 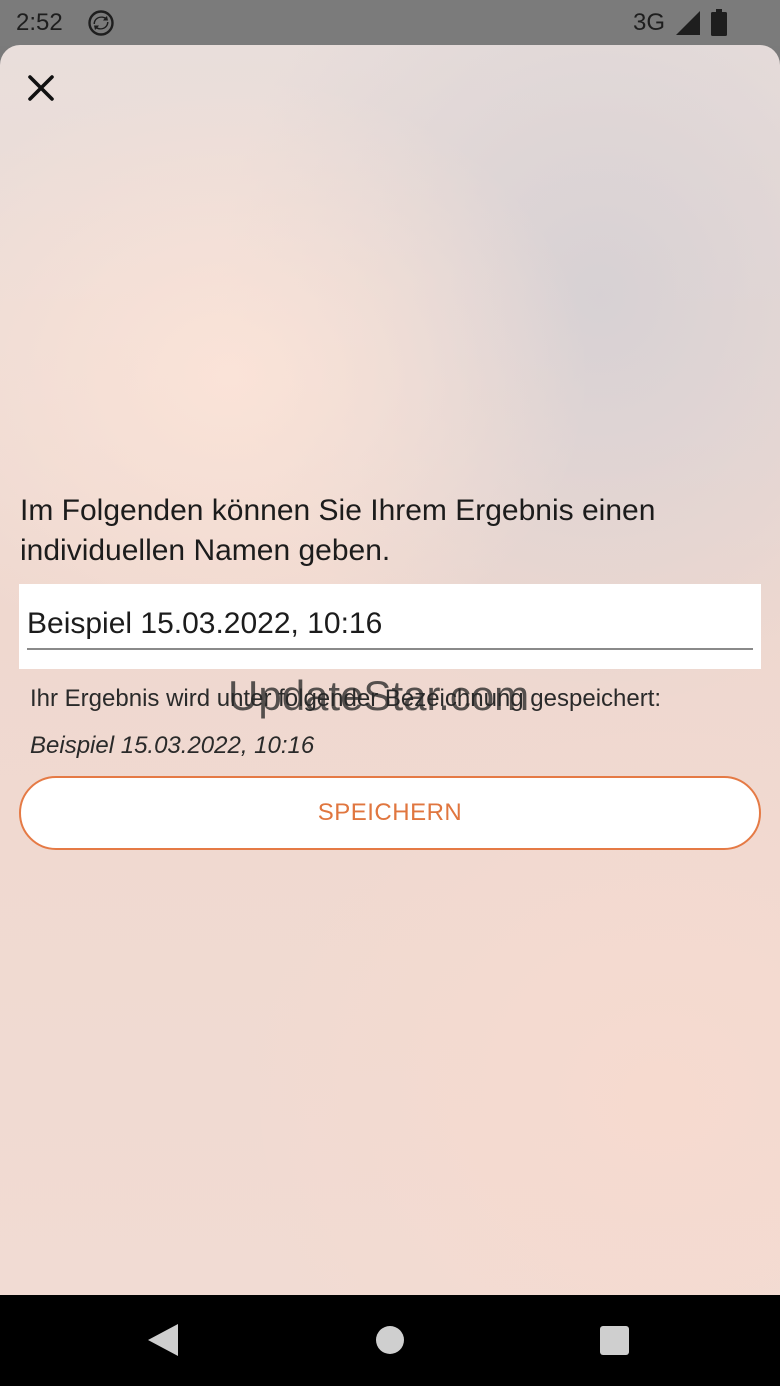 I want to click on navigation-bar, so click(x=390, y=1340).